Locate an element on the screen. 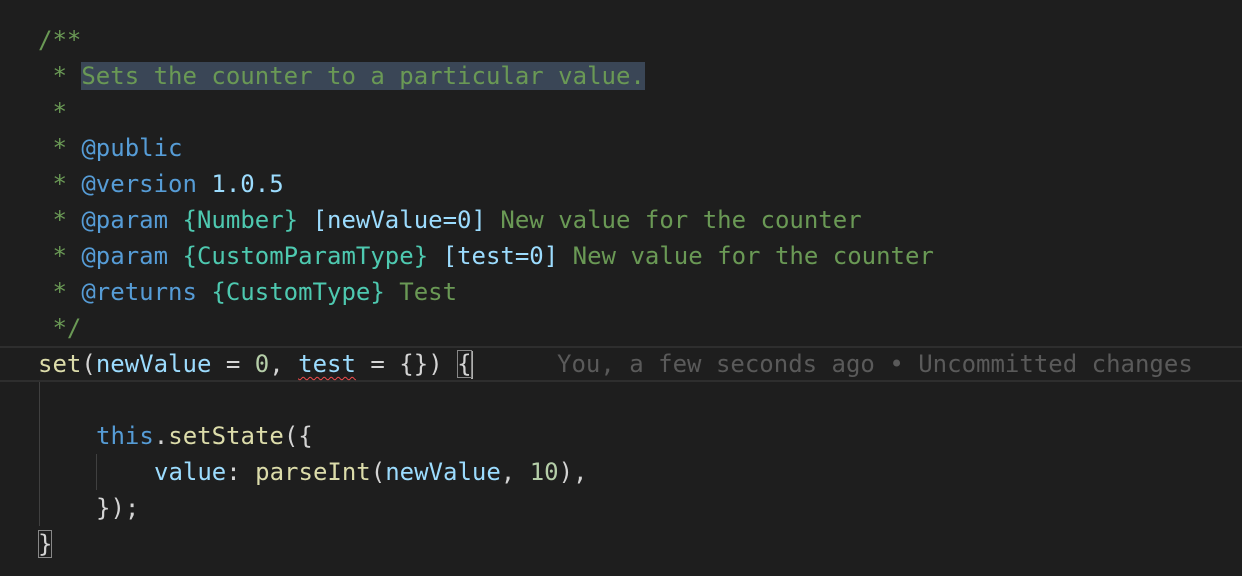 The height and width of the screenshot is (576, 1242). jsdoc-type: {Number} is located at coordinates (240, 220).